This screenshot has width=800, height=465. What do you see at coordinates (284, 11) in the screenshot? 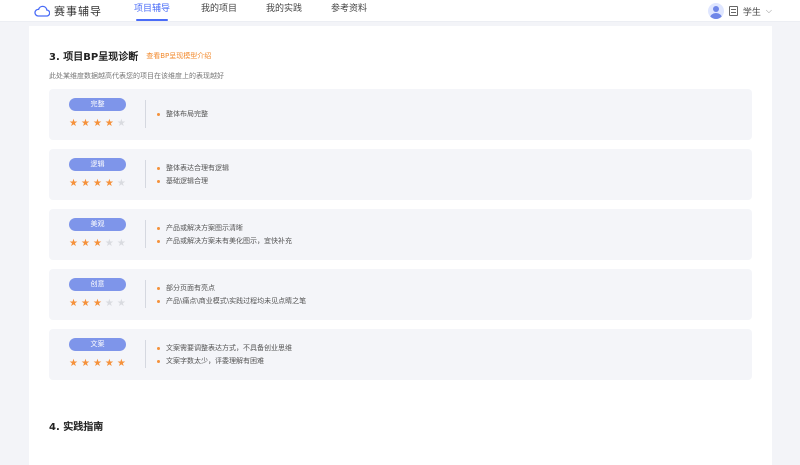
I see `nav-item-my-practice: 我的实践` at bounding box center [284, 11].